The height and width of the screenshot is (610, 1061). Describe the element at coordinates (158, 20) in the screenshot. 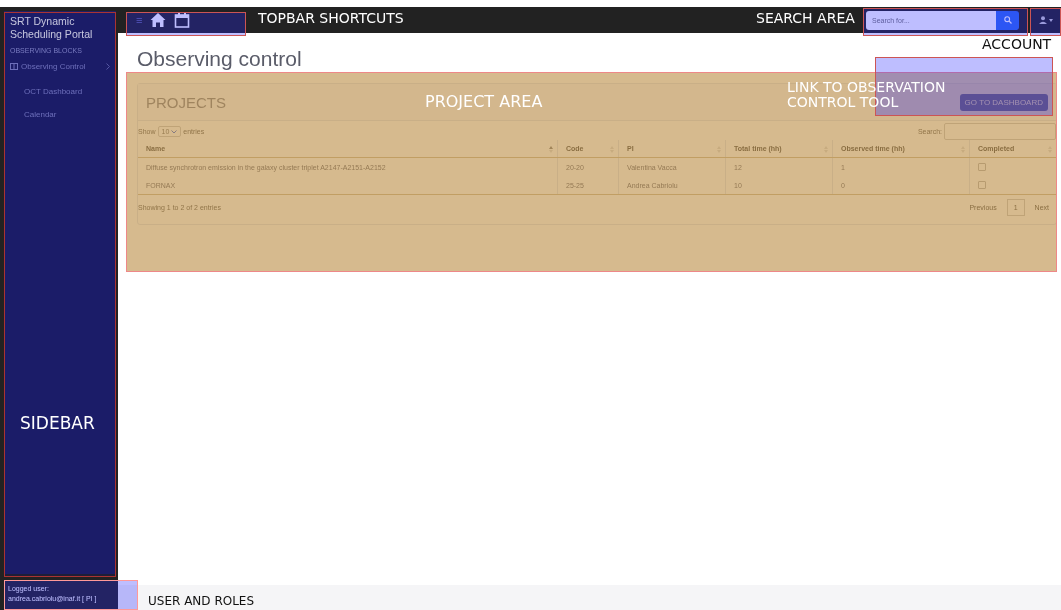

I see `home-icon` at that location.